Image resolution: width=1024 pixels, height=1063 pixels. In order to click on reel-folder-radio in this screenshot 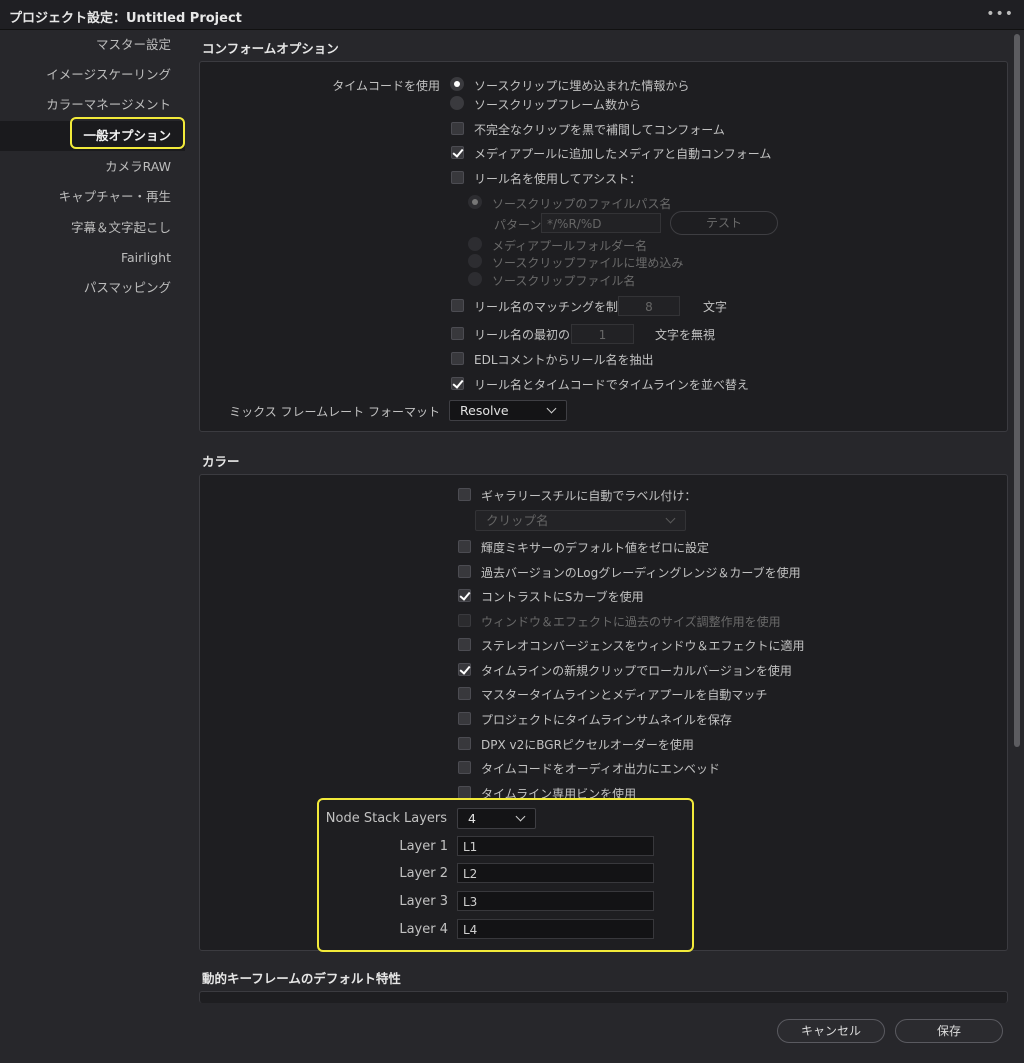, I will do `click(475, 244)`.